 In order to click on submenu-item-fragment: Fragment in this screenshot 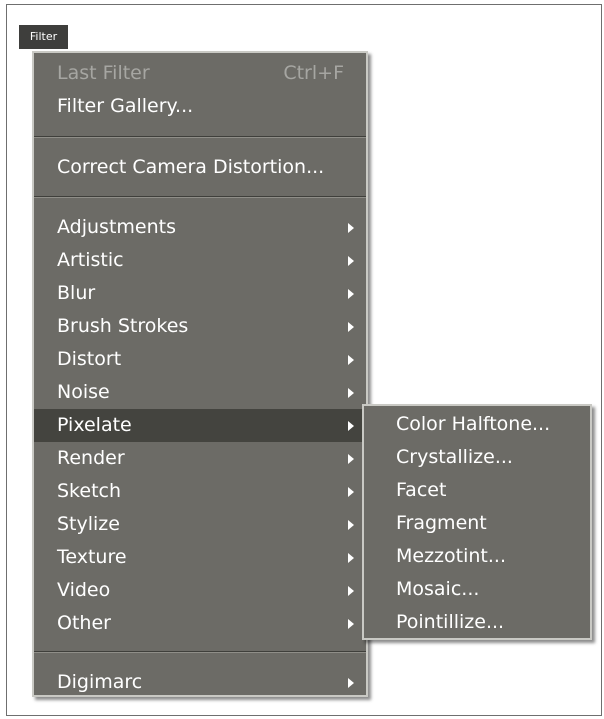, I will do `click(477, 523)`.